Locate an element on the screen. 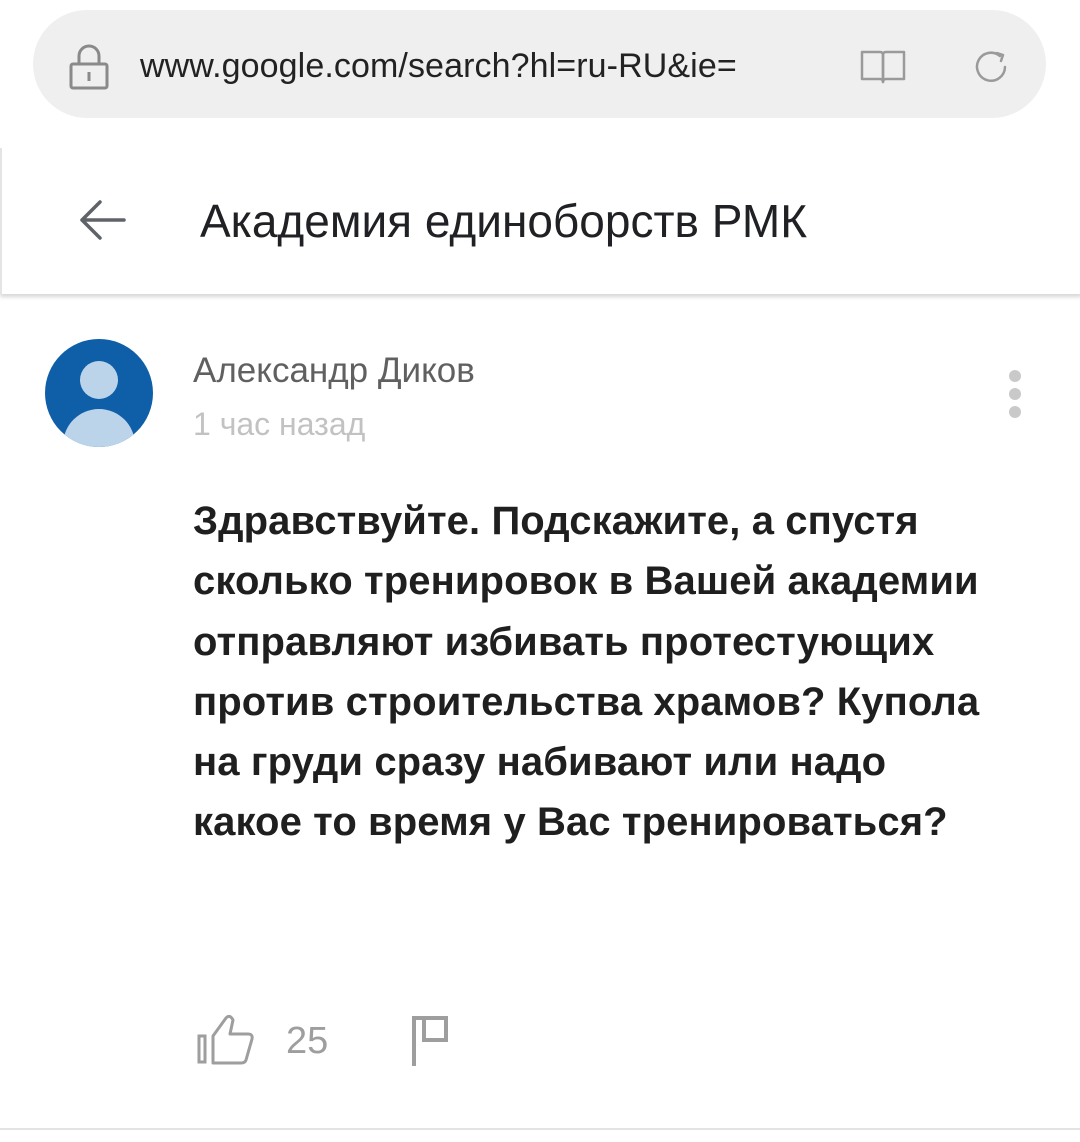  more-vert-icon is located at coordinates (1015, 394).